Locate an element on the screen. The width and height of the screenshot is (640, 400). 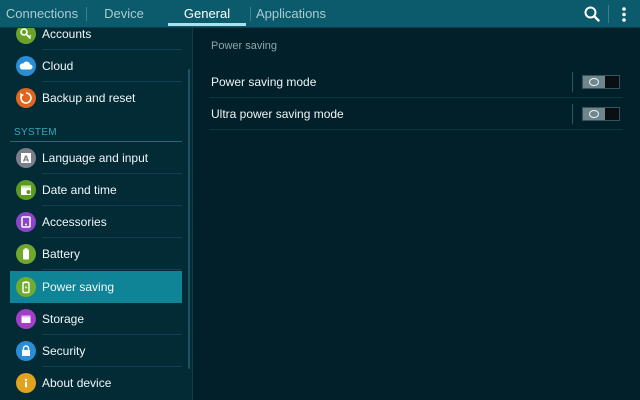
sidebar-item-label: Battery is located at coordinates (61, 254).